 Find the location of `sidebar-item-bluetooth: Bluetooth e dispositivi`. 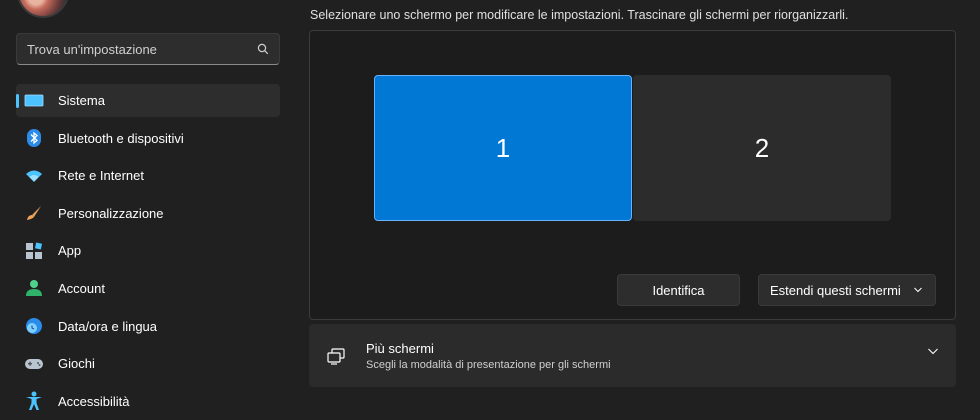

sidebar-item-bluetooth: Bluetooth e dispositivi is located at coordinates (148, 138).